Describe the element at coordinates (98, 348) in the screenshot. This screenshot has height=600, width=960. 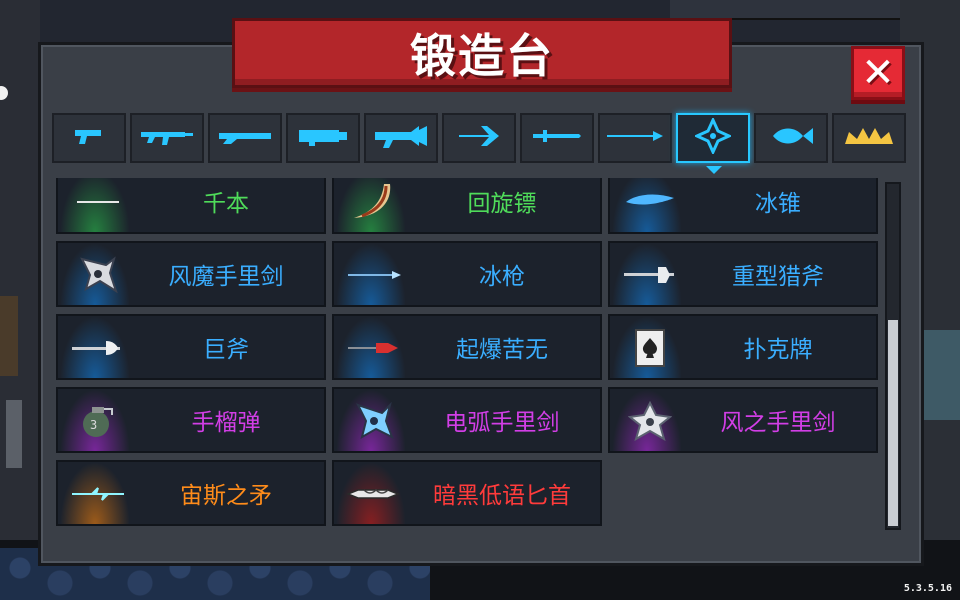
I see `giant-axe-icon` at that location.